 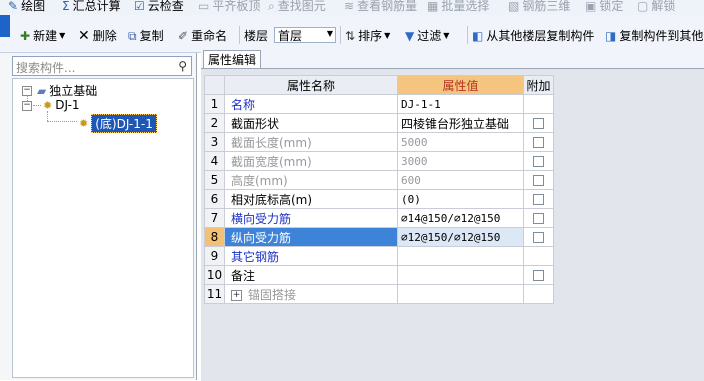 What do you see at coordinates (379, 199) in the screenshot?
I see `property-row: 6 相对底标高(m) (0)` at bounding box center [379, 199].